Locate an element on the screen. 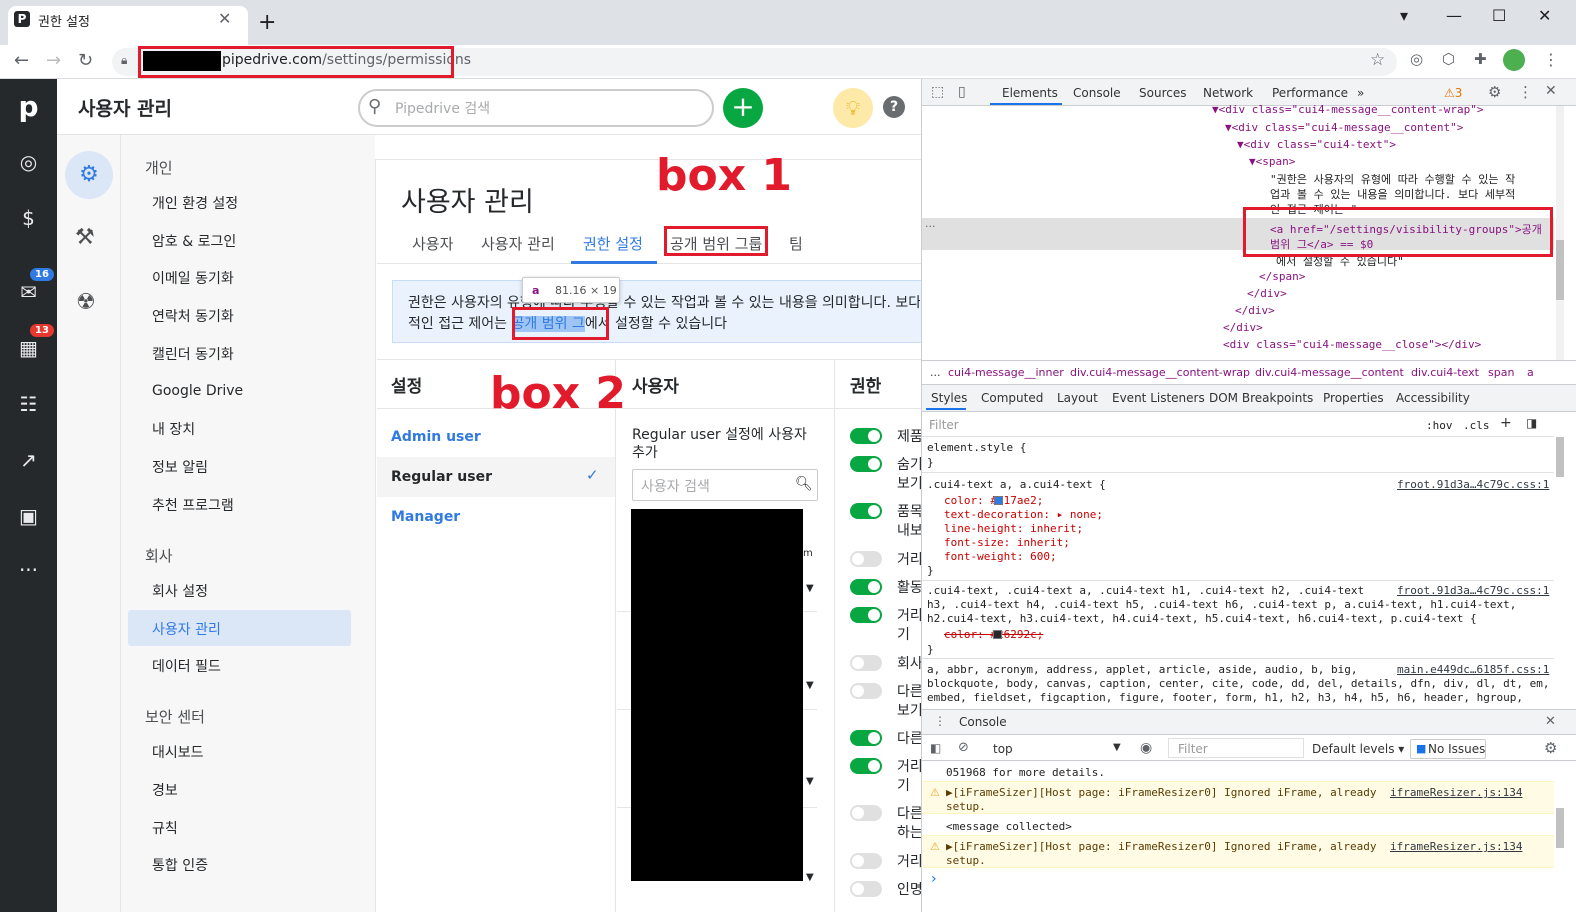 This screenshot has height=912, width=1576. close-icon: ✕ is located at coordinates (1550, 721).